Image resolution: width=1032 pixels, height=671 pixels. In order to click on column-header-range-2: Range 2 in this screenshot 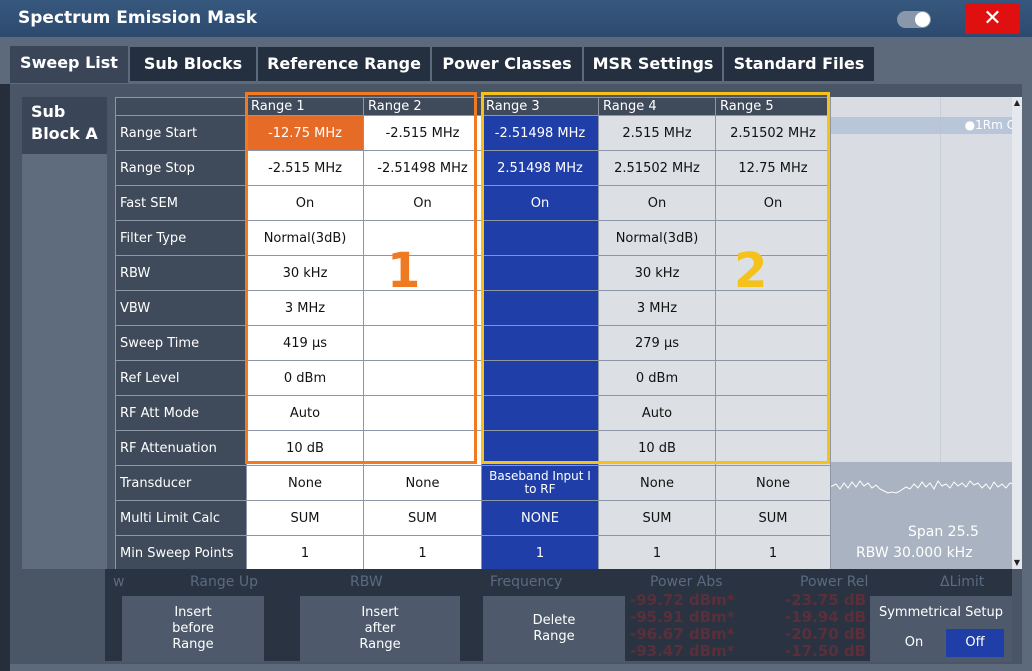, I will do `click(422, 106)`.